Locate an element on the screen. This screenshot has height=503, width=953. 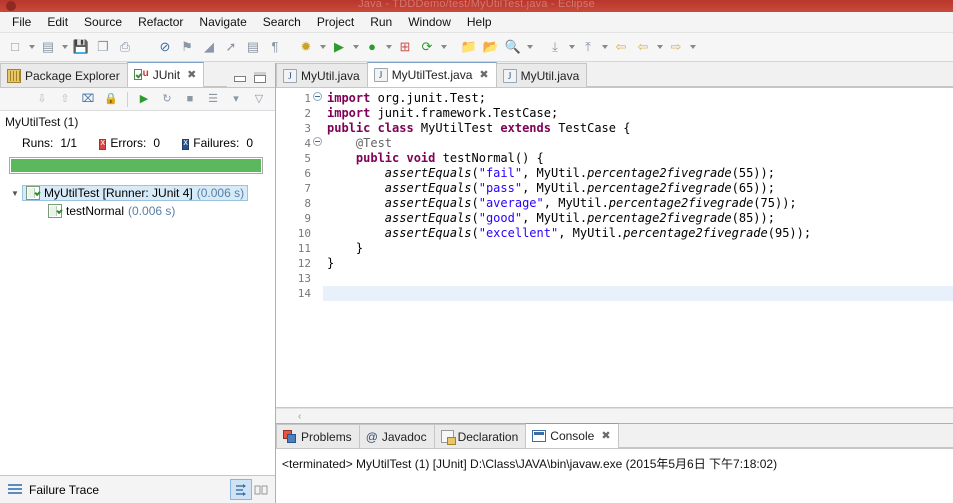
open-type-icon: ▤ is located at coordinates (253, 47).